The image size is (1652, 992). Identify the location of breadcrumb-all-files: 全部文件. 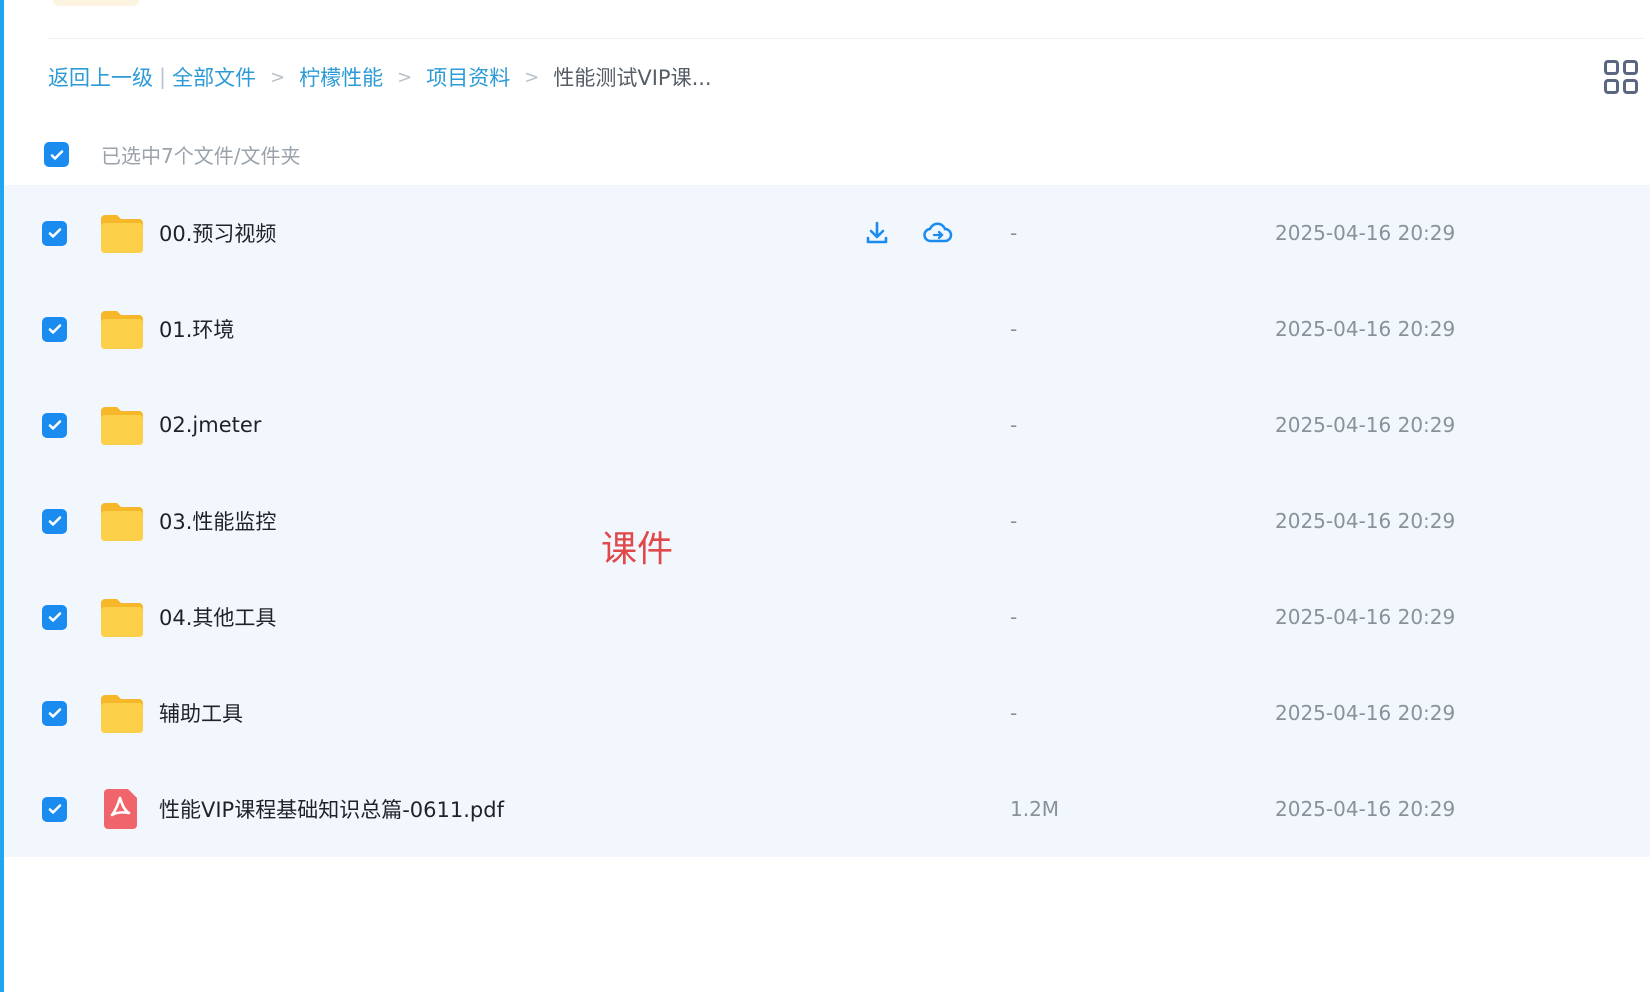
(214, 77).